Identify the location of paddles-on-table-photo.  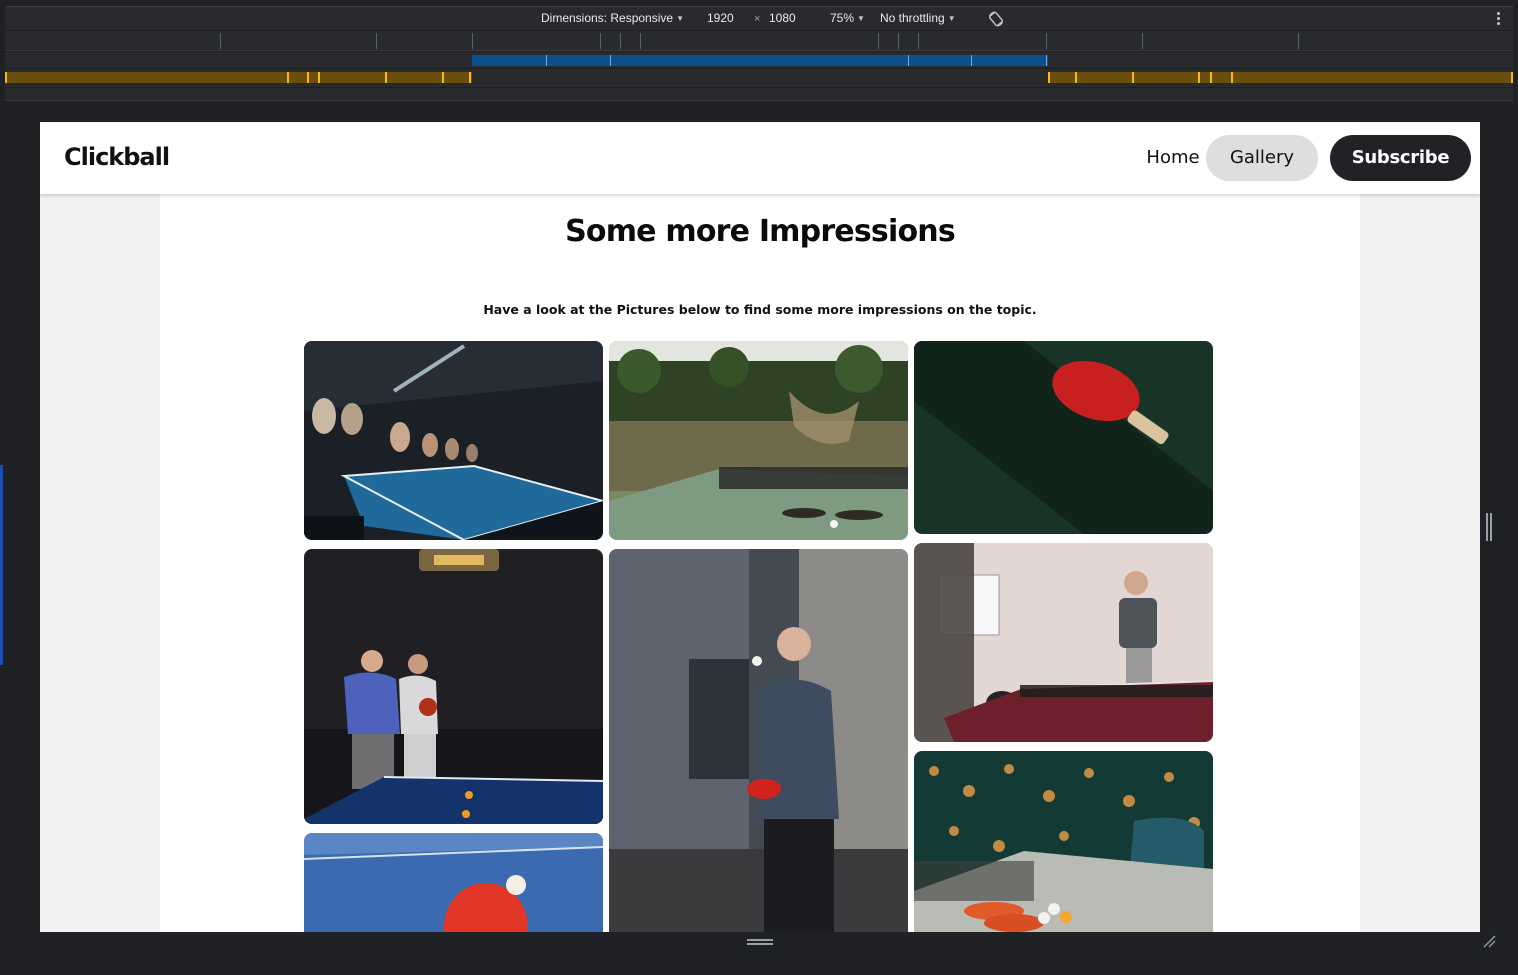
(1063, 841).